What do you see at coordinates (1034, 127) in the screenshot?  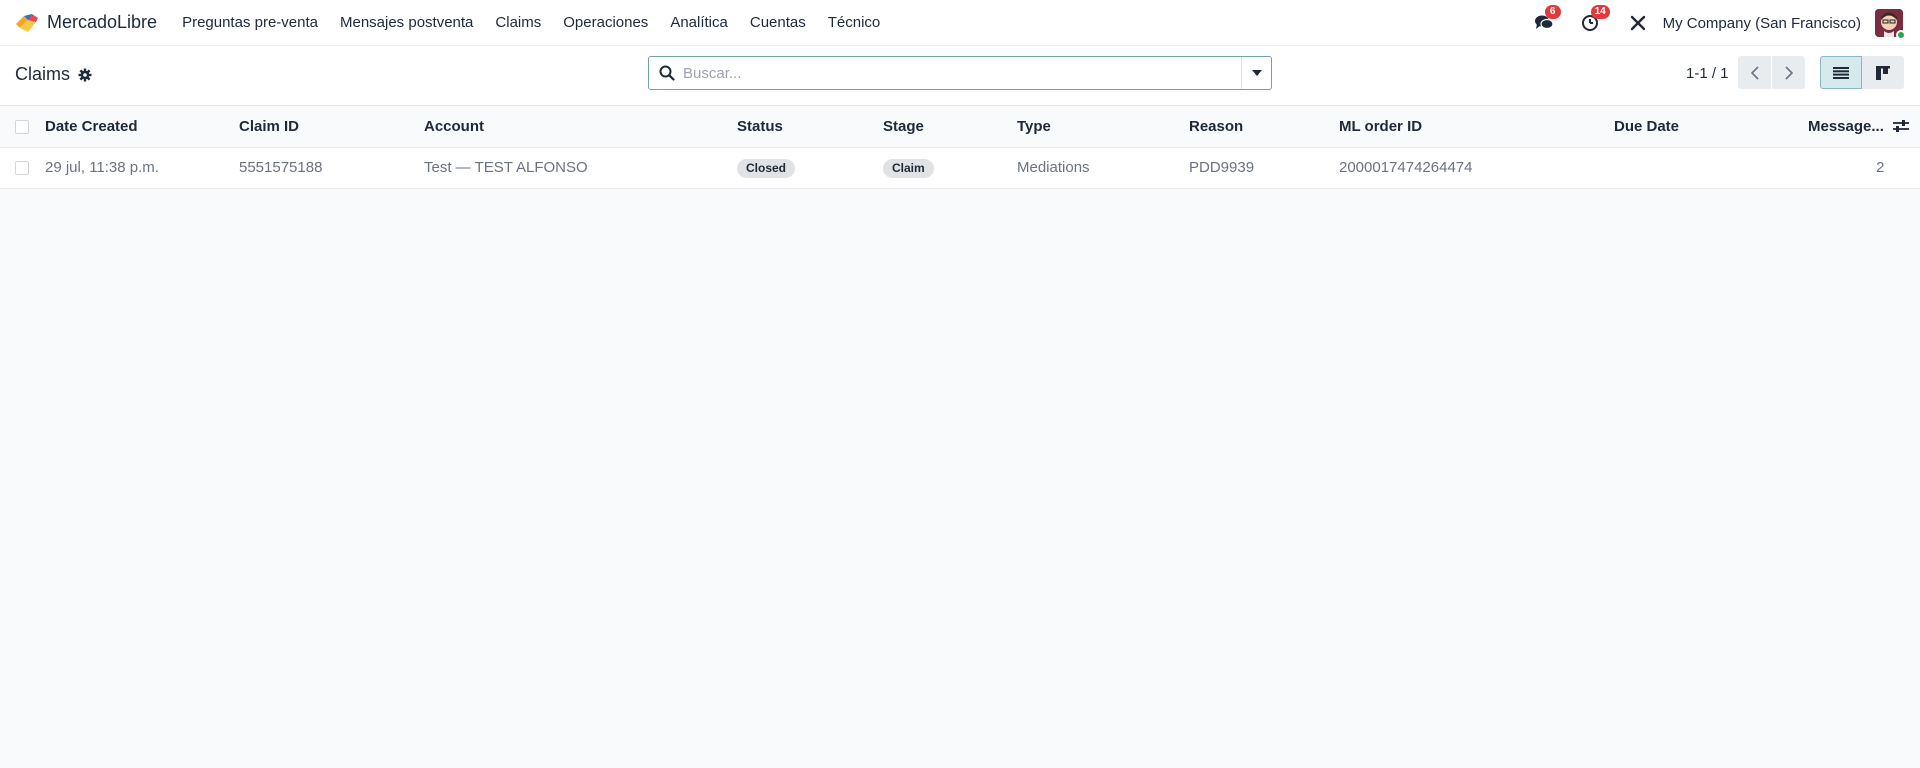 I see `column-type: Type` at bounding box center [1034, 127].